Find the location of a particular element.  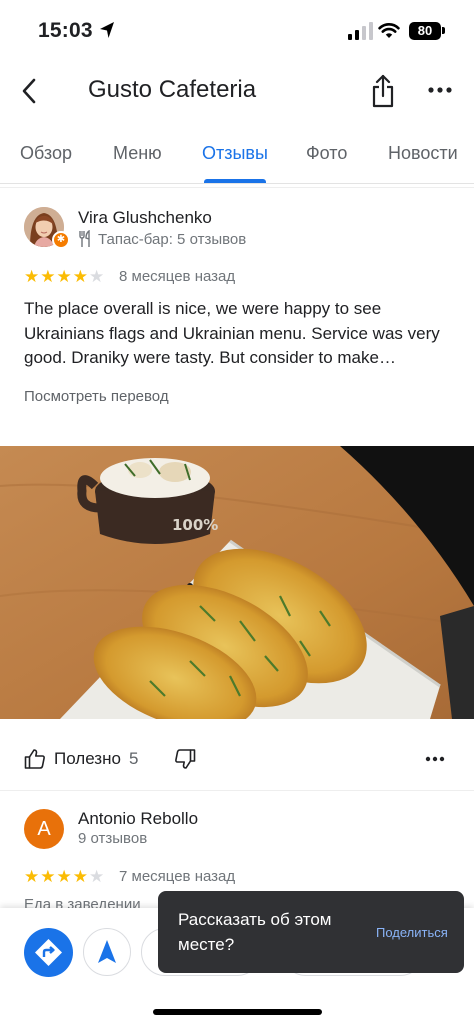

cup-label: 100% is located at coordinates (195, 525).